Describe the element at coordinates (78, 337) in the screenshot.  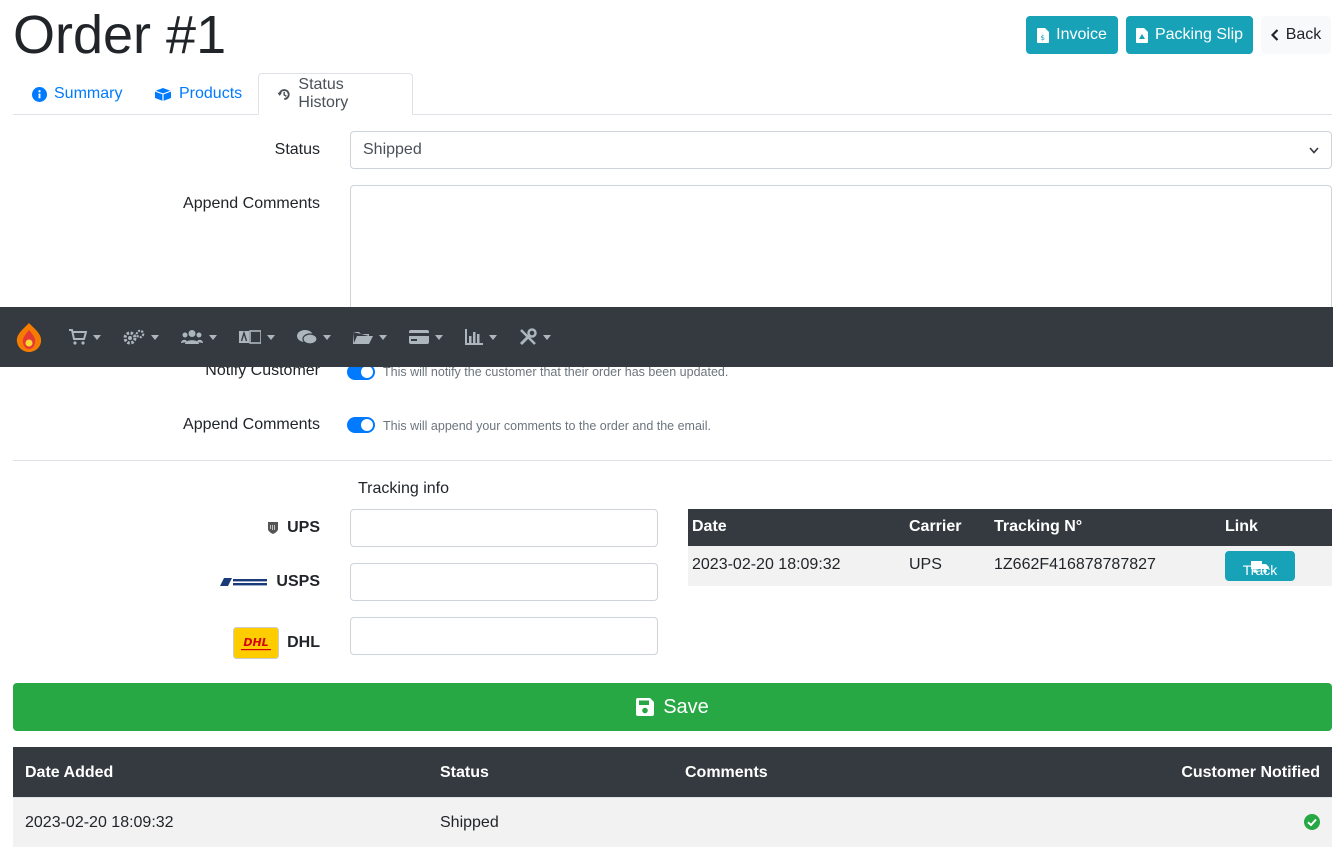
I see `cart-icon` at that location.